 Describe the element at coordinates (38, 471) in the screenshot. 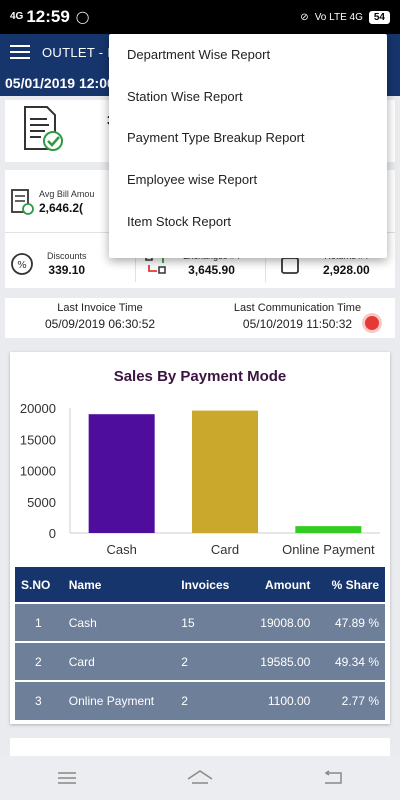

I see `y-tick-label: 10000` at that location.